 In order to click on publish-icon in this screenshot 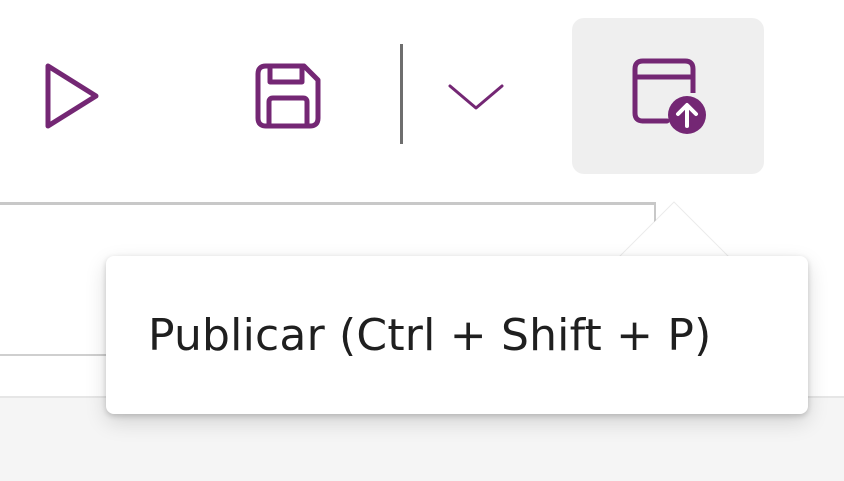, I will do `click(669, 96)`.